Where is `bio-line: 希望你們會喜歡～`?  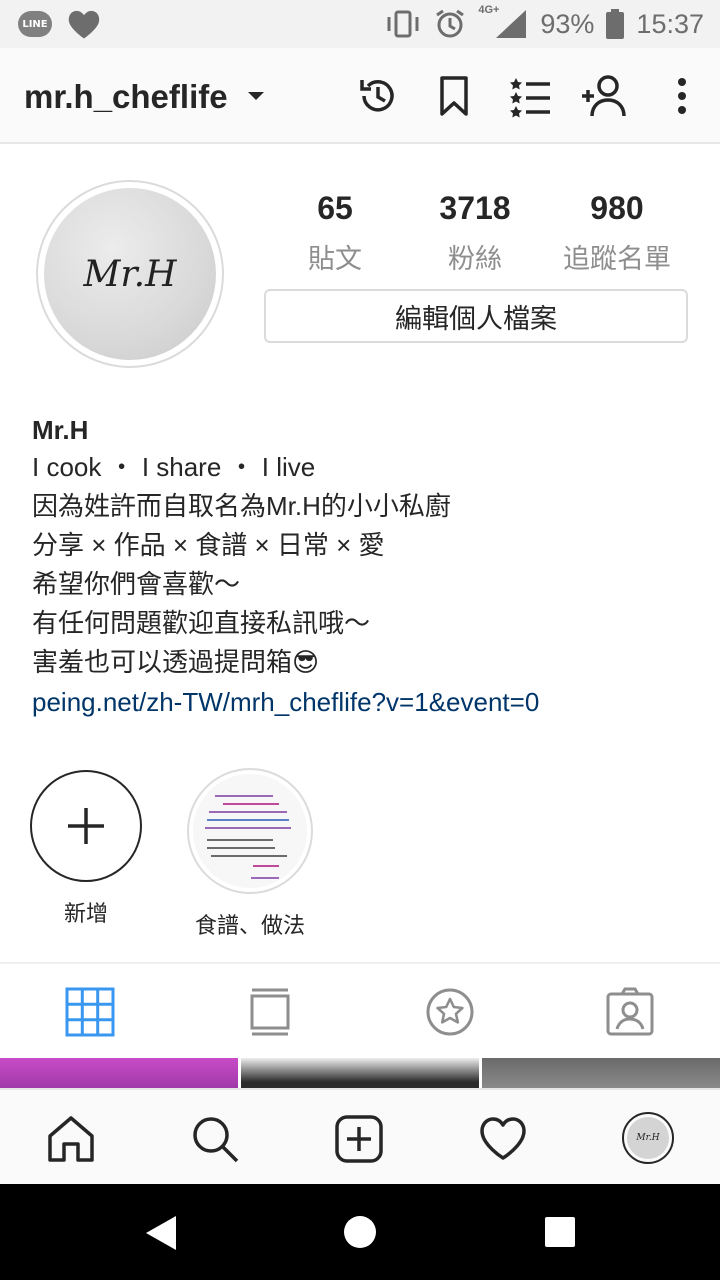 bio-line: 希望你們會喜歡～ is located at coordinates (136, 584).